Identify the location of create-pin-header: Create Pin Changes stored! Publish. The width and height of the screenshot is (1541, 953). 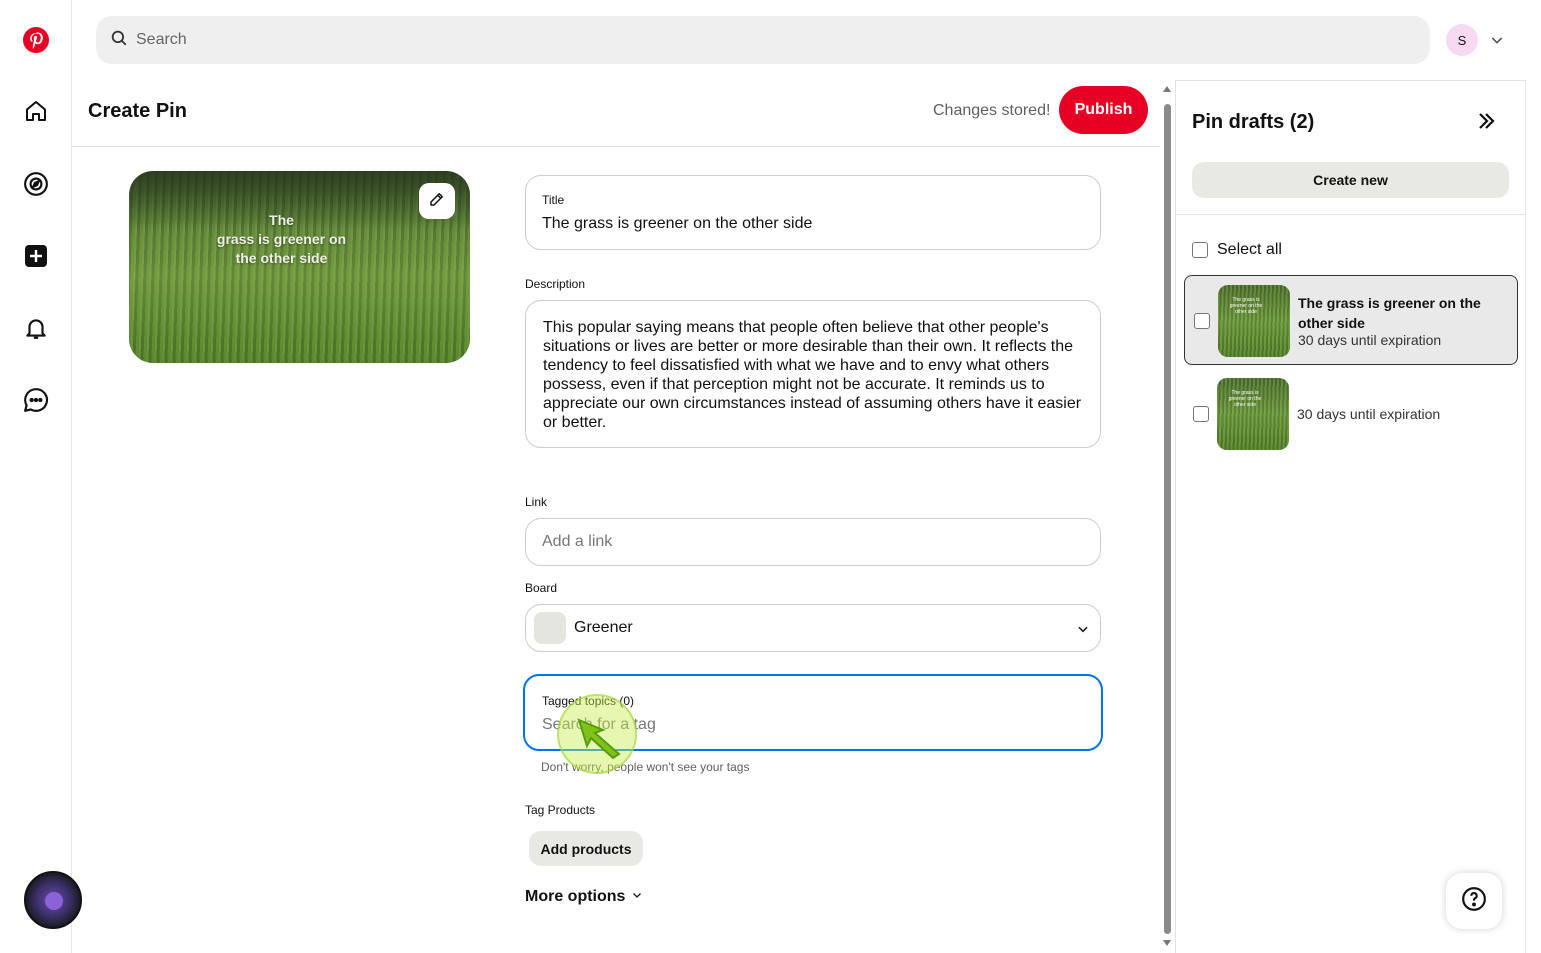
(616, 113).